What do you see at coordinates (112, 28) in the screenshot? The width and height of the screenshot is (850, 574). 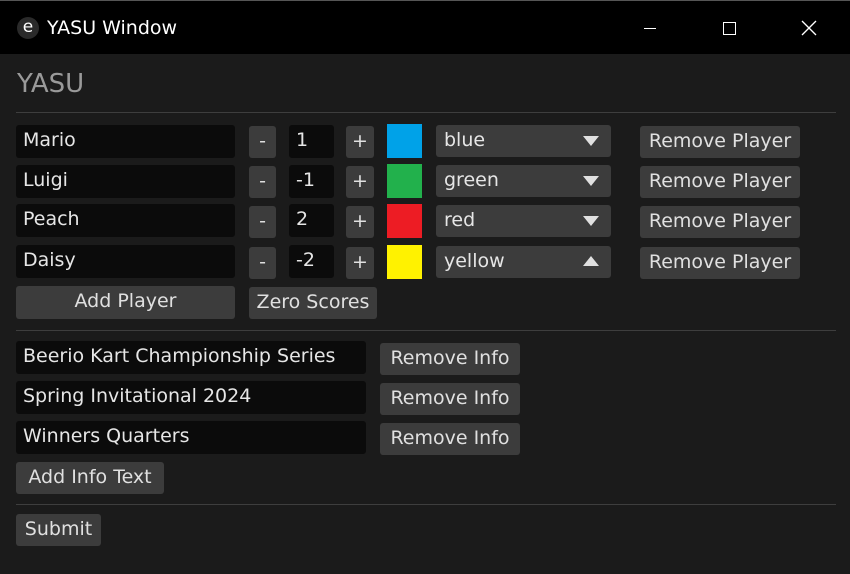 I see `window-title: YASU Window` at bounding box center [112, 28].